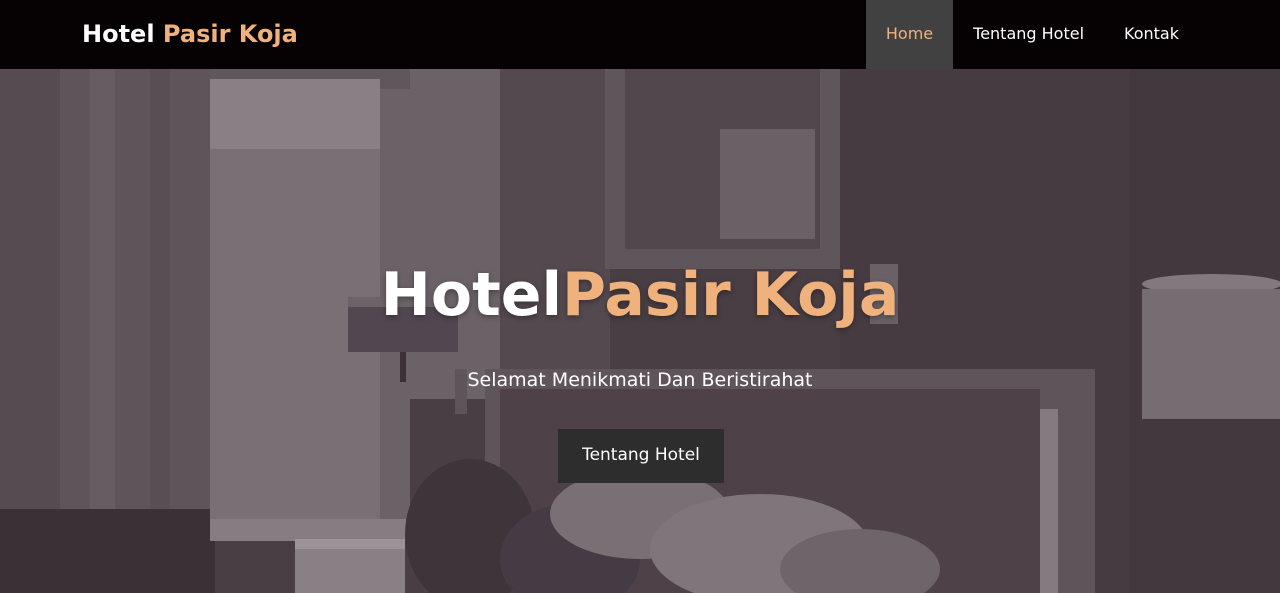  I want to click on nav-item-kontak: Kontak, so click(1192, 34).